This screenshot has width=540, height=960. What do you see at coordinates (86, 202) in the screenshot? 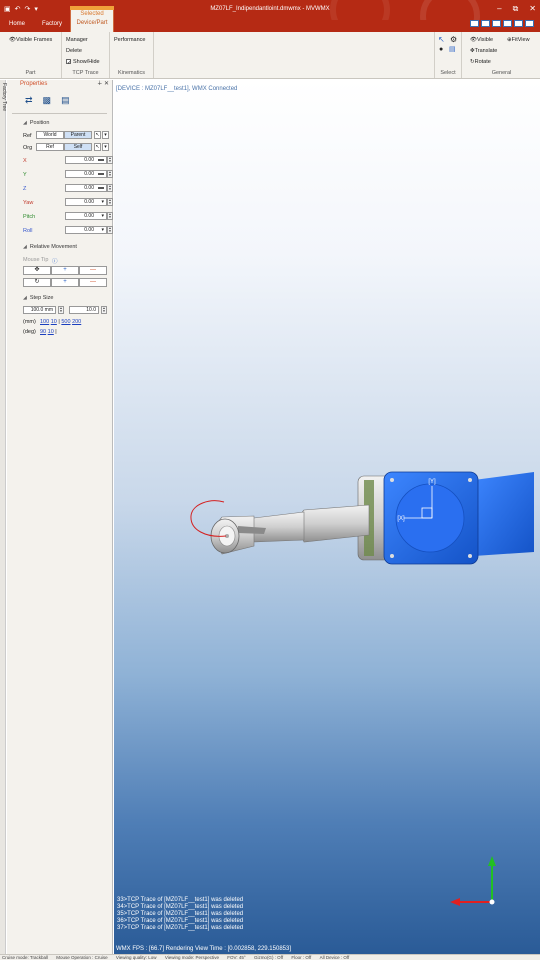
I see `field-input-yaw: 0.00 ▾` at bounding box center [86, 202].